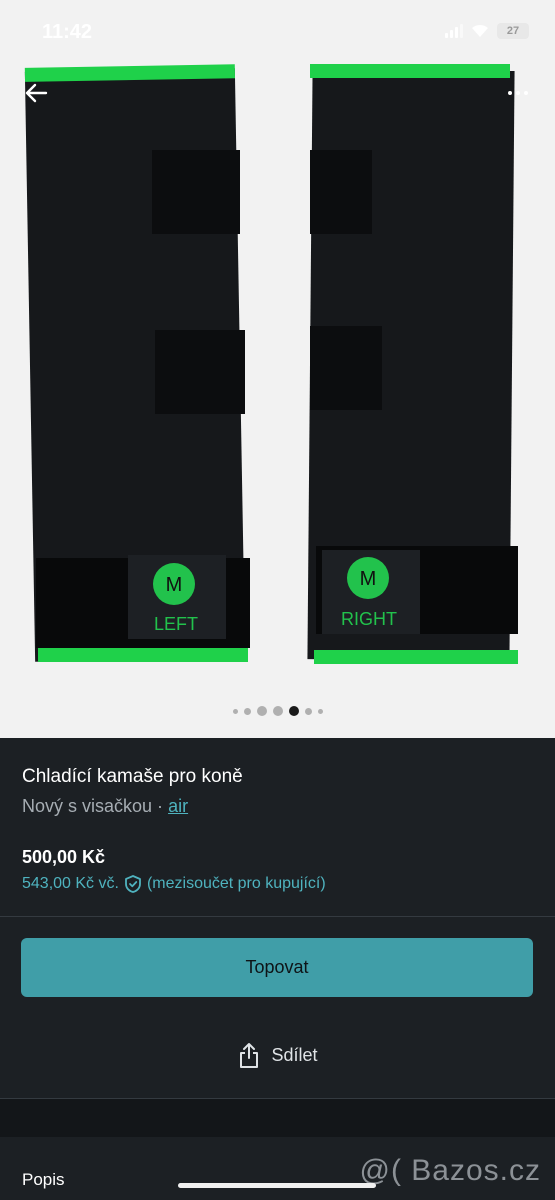 This screenshot has height=1200, width=555. Describe the element at coordinates (277, 1185) in the screenshot. I see `home-indicator` at that location.